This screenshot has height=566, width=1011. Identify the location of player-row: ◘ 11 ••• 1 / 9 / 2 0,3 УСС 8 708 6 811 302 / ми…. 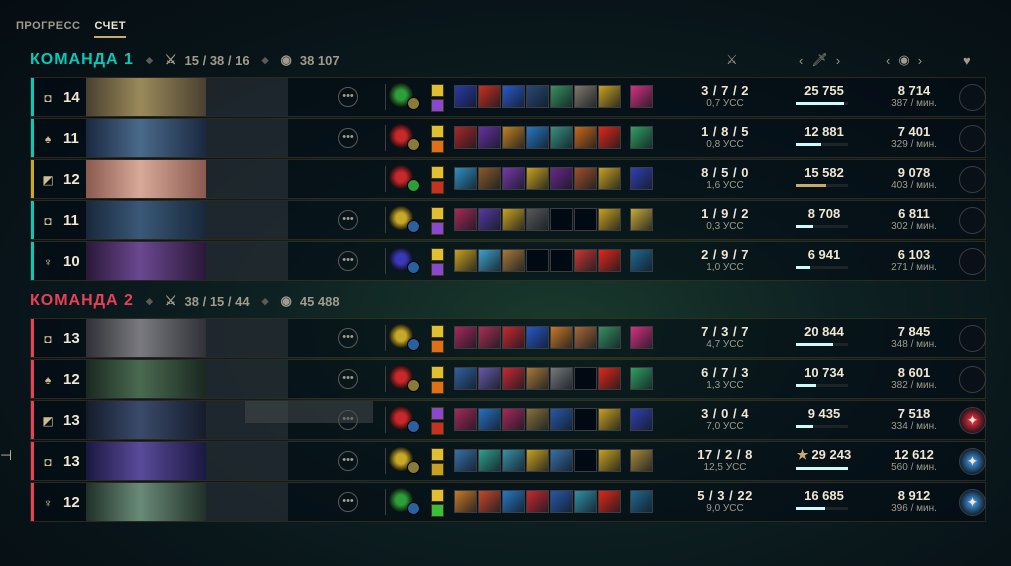
(508, 220).